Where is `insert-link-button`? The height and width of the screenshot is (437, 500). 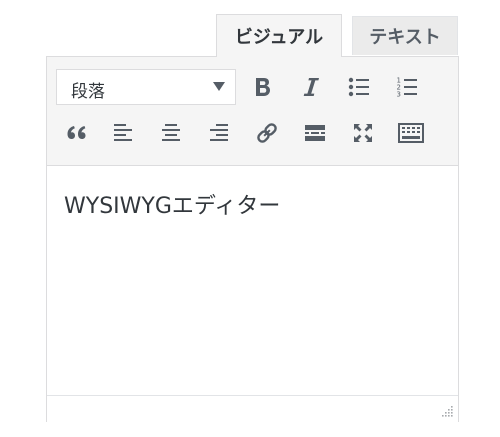 insert-link-button is located at coordinates (267, 133).